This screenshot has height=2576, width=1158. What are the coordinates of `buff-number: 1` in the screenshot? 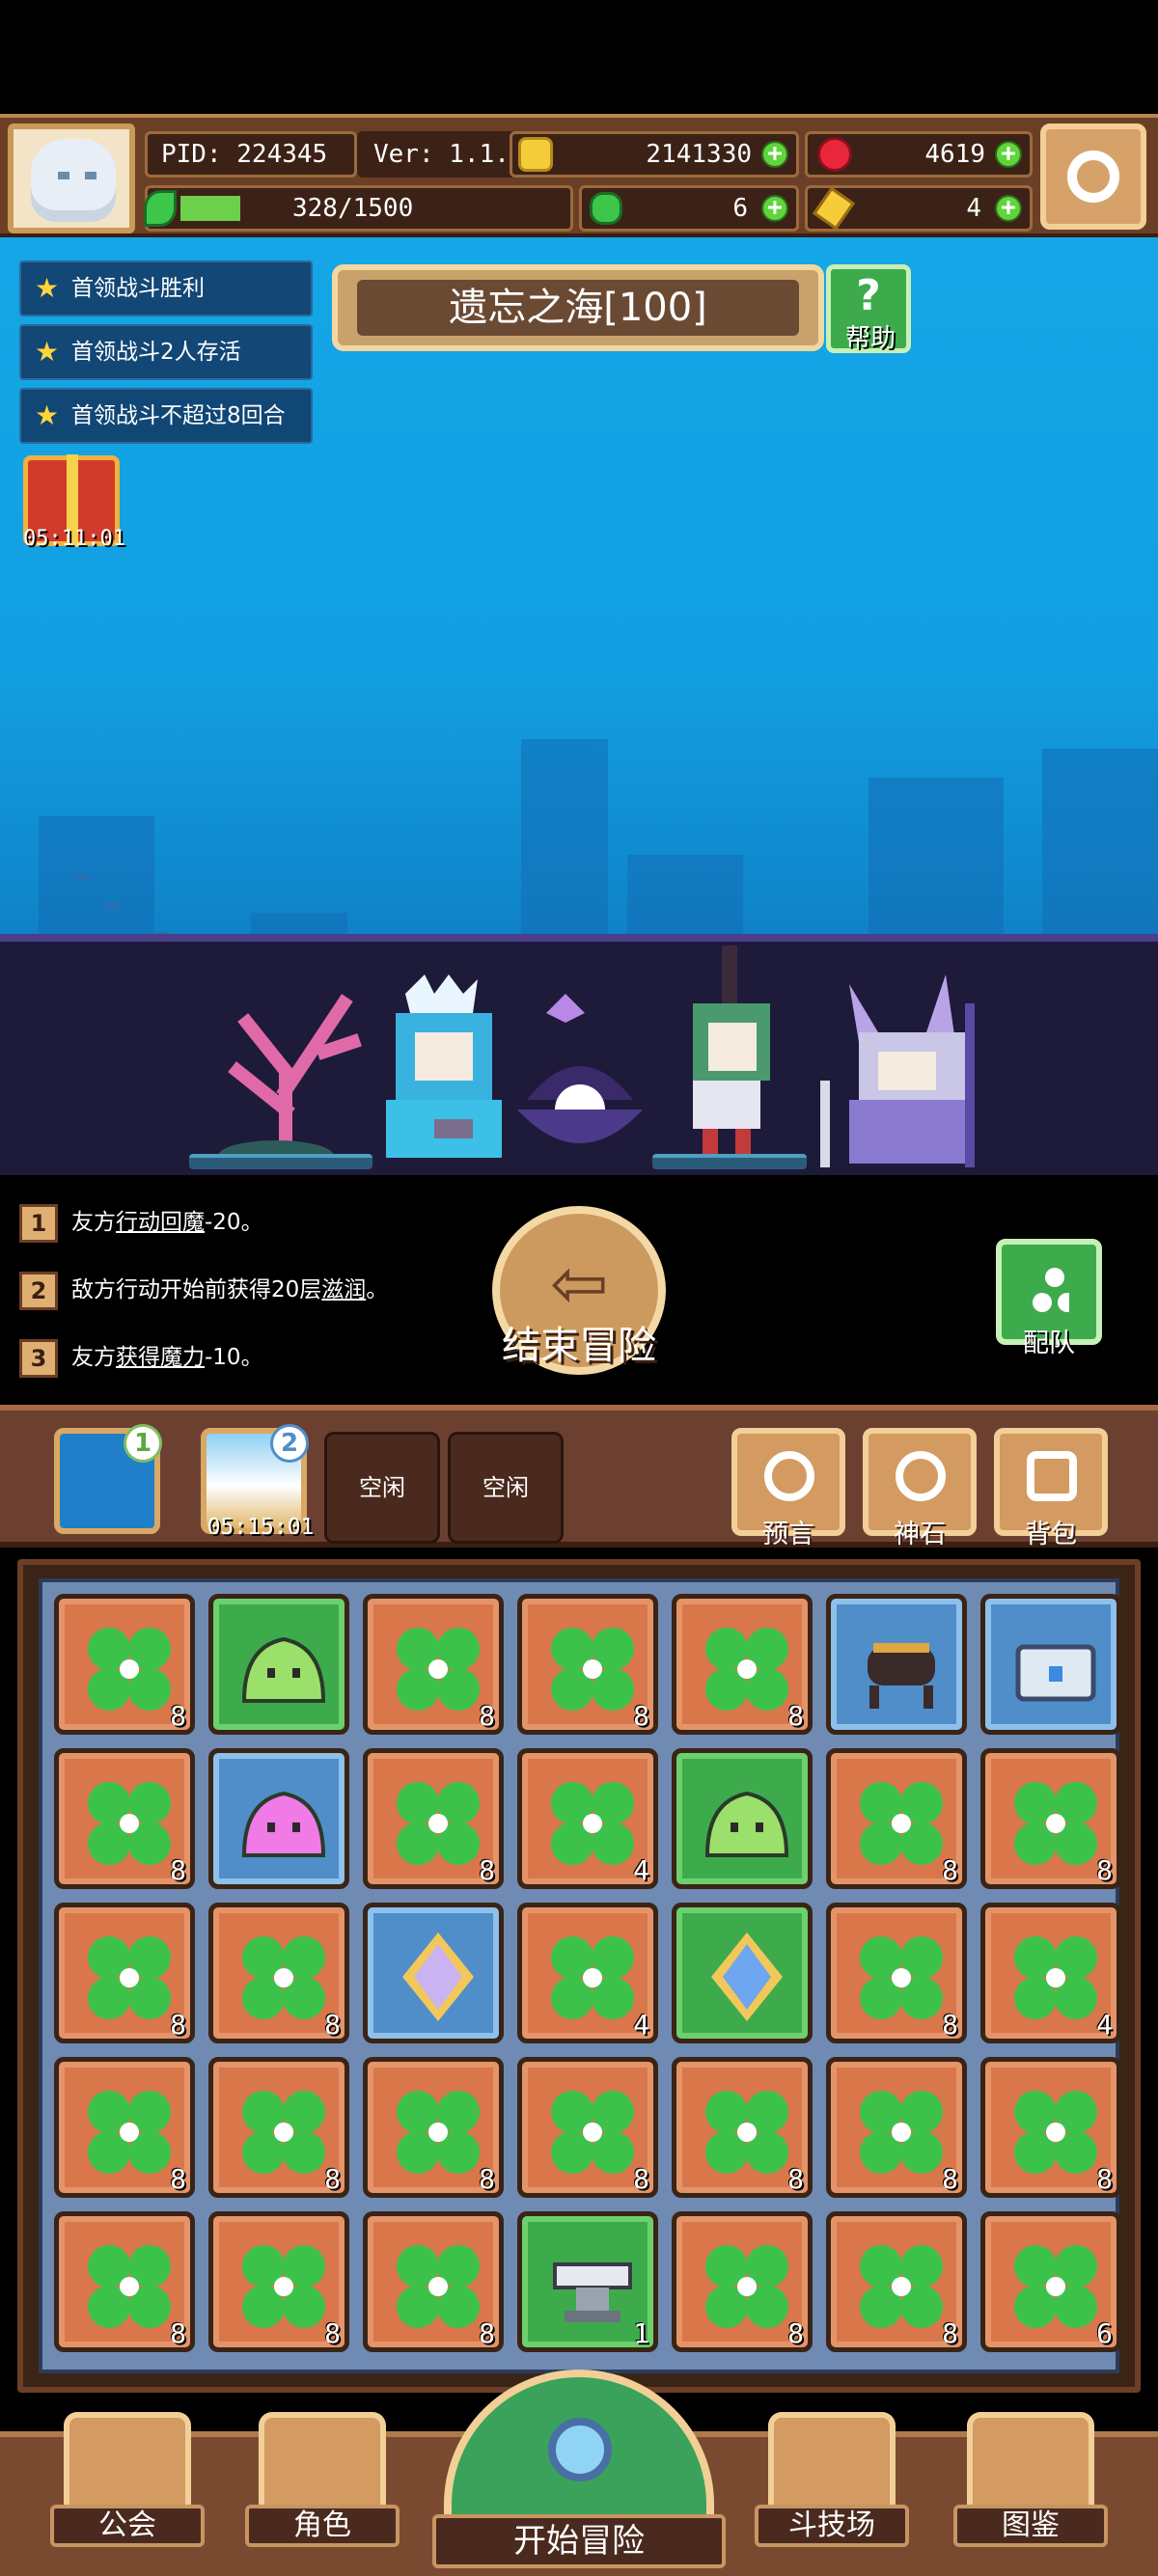 It's located at (38, 1223).